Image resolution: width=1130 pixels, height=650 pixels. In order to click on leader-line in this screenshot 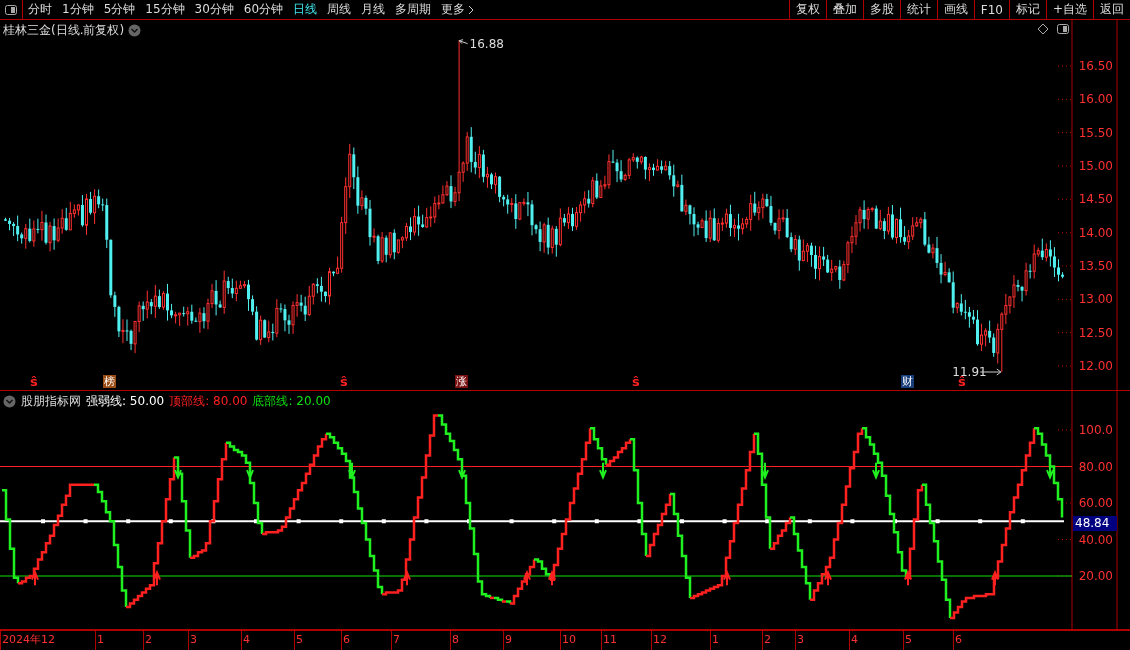, I will do `click(463, 42)`.